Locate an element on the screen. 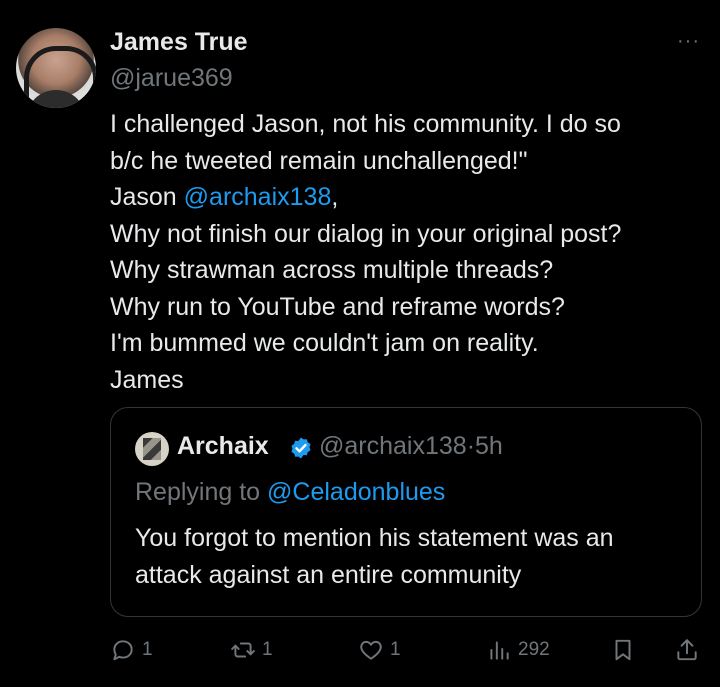 This screenshot has width=720, height=687. tweet-line: Why run to YouTube and reframe words? is located at coordinates (337, 306).